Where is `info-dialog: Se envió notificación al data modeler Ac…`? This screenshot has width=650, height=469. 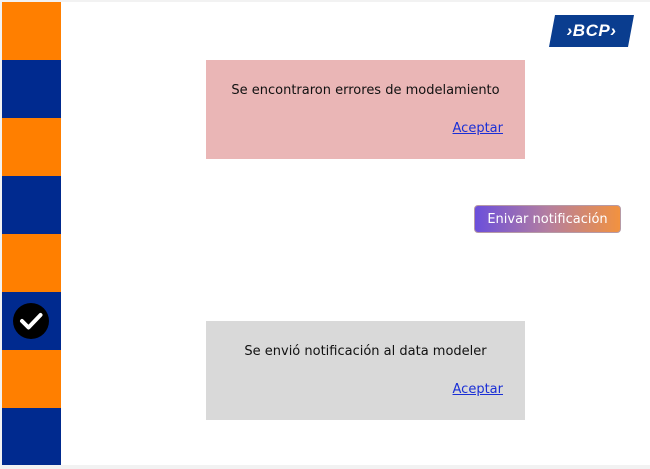
info-dialog: Se envió notificación al data modeler Ac… is located at coordinates (365, 370).